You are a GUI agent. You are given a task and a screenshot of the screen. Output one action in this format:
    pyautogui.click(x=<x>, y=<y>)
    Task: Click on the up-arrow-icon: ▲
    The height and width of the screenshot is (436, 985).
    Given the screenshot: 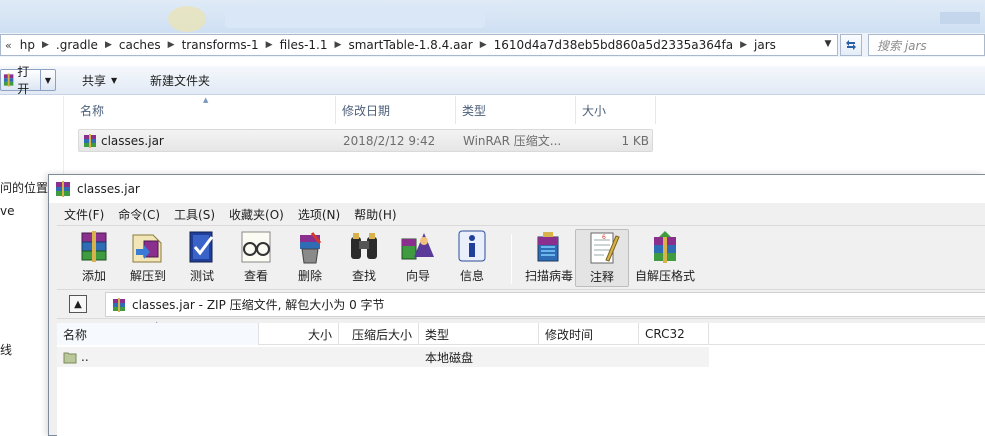 What is the action you would take?
    pyautogui.click(x=78, y=304)
    